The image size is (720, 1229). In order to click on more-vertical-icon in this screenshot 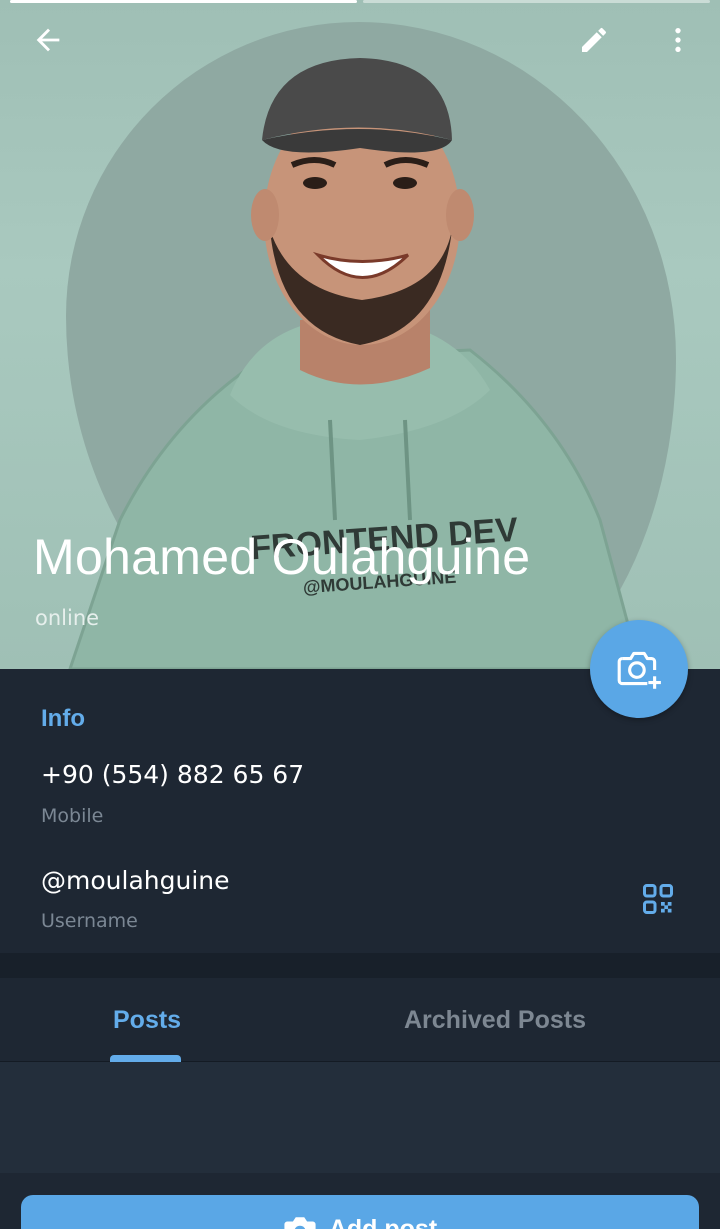, I will do `click(678, 40)`.